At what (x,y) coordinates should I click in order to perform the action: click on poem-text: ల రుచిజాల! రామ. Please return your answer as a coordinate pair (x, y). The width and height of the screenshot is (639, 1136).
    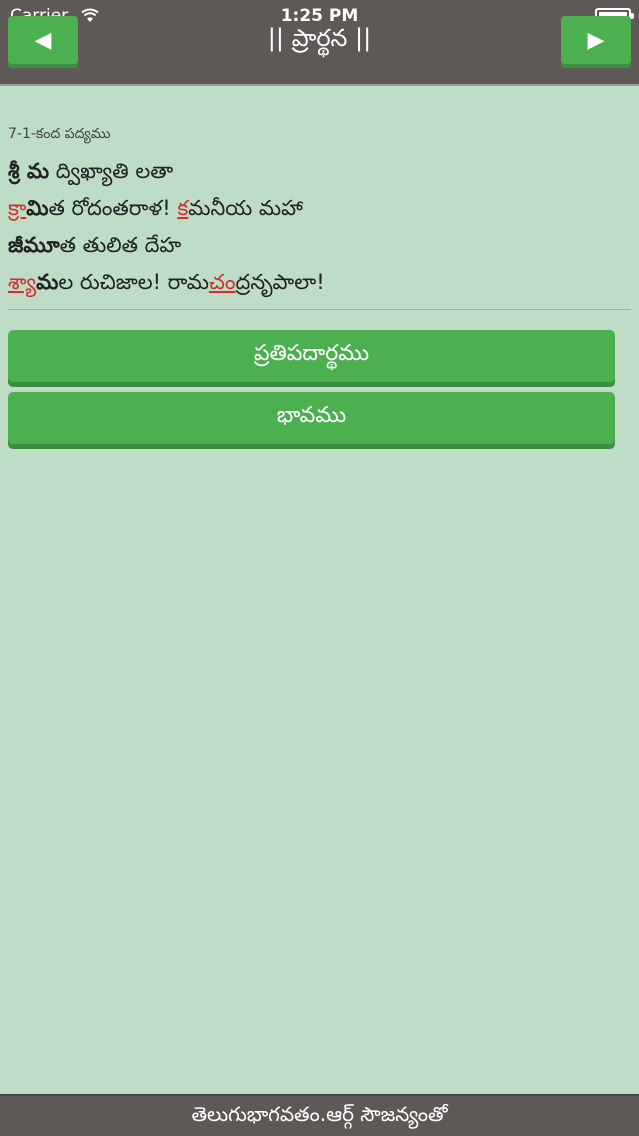
    Looking at the image, I should click on (133, 282).